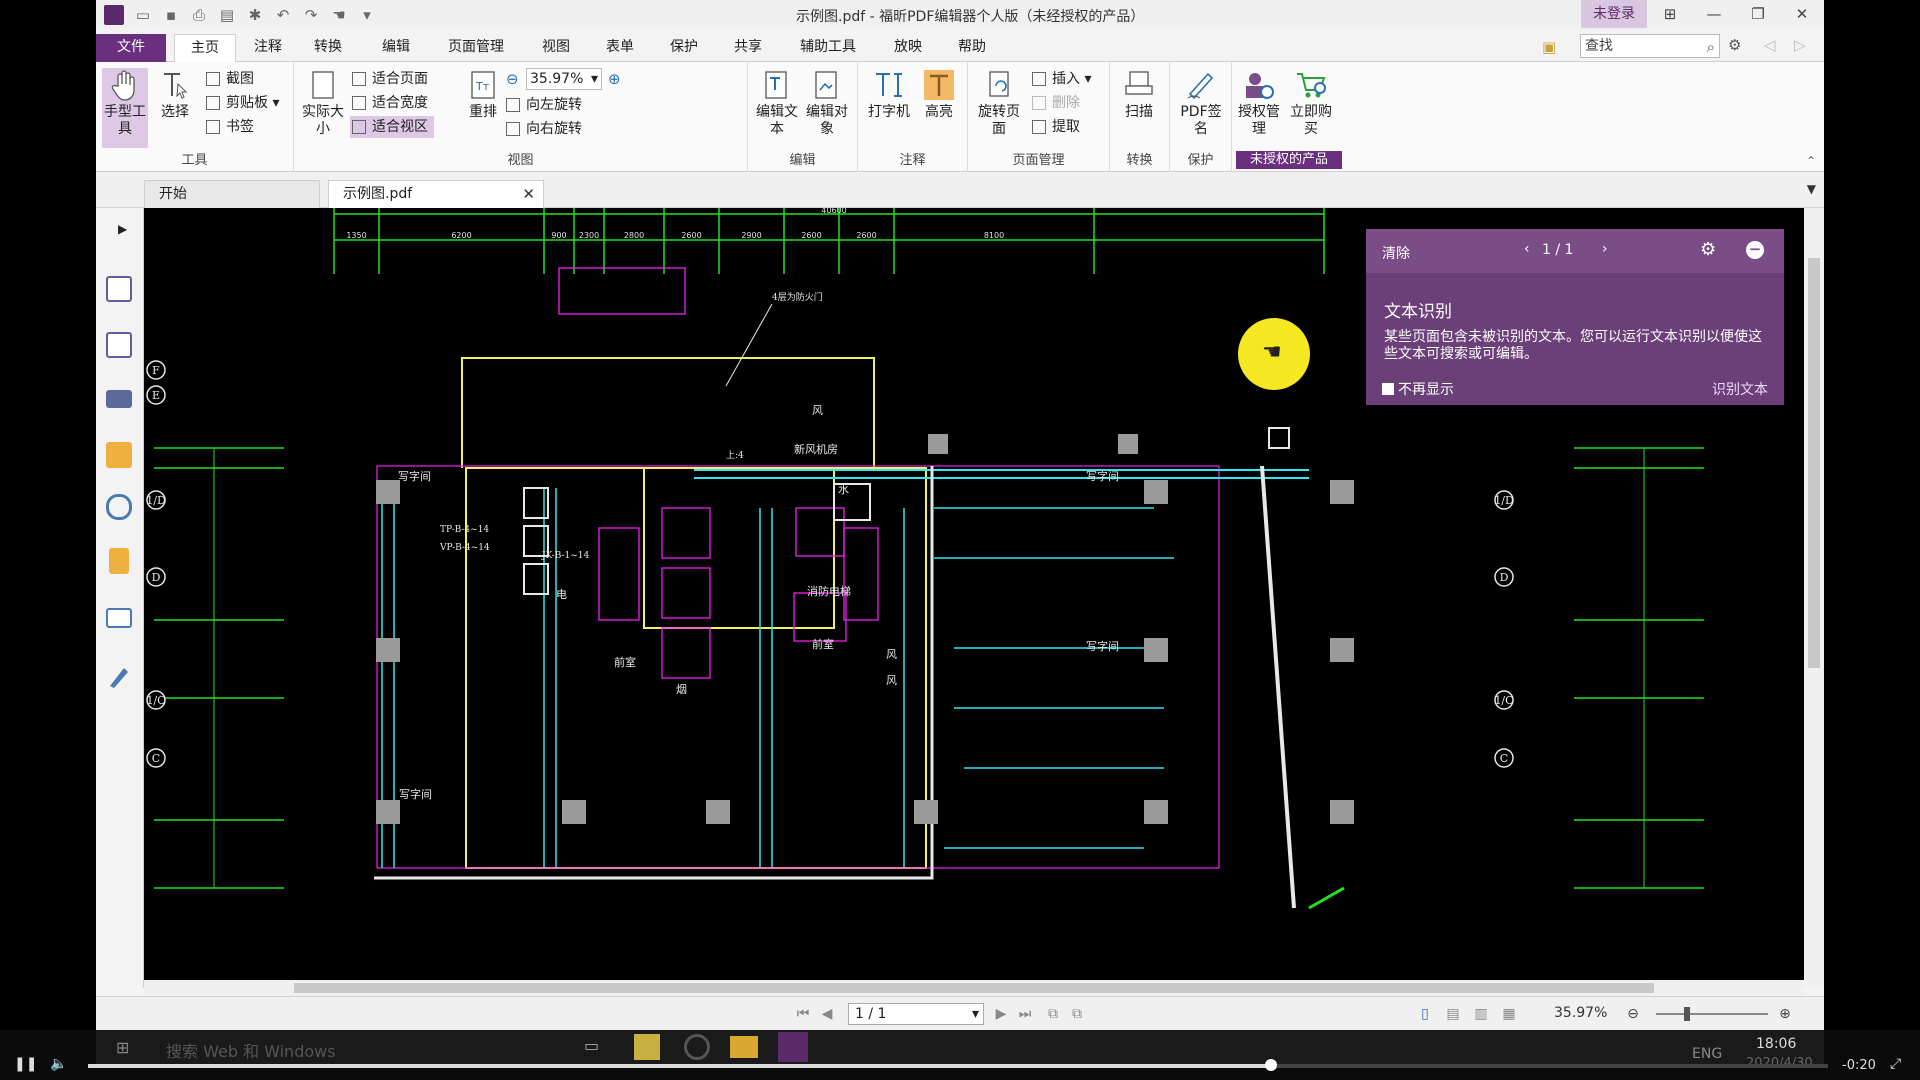 Image resolution: width=1920 pixels, height=1080 pixels. What do you see at coordinates (227, 15) in the screenshot?
I see `scan-quick-icon: ▤` at bounding box center [227, 15].